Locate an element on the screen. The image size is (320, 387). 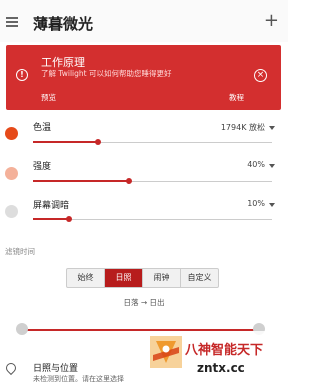
dimming-label: 屏幕调暗 is located at coordinates (51, 206).